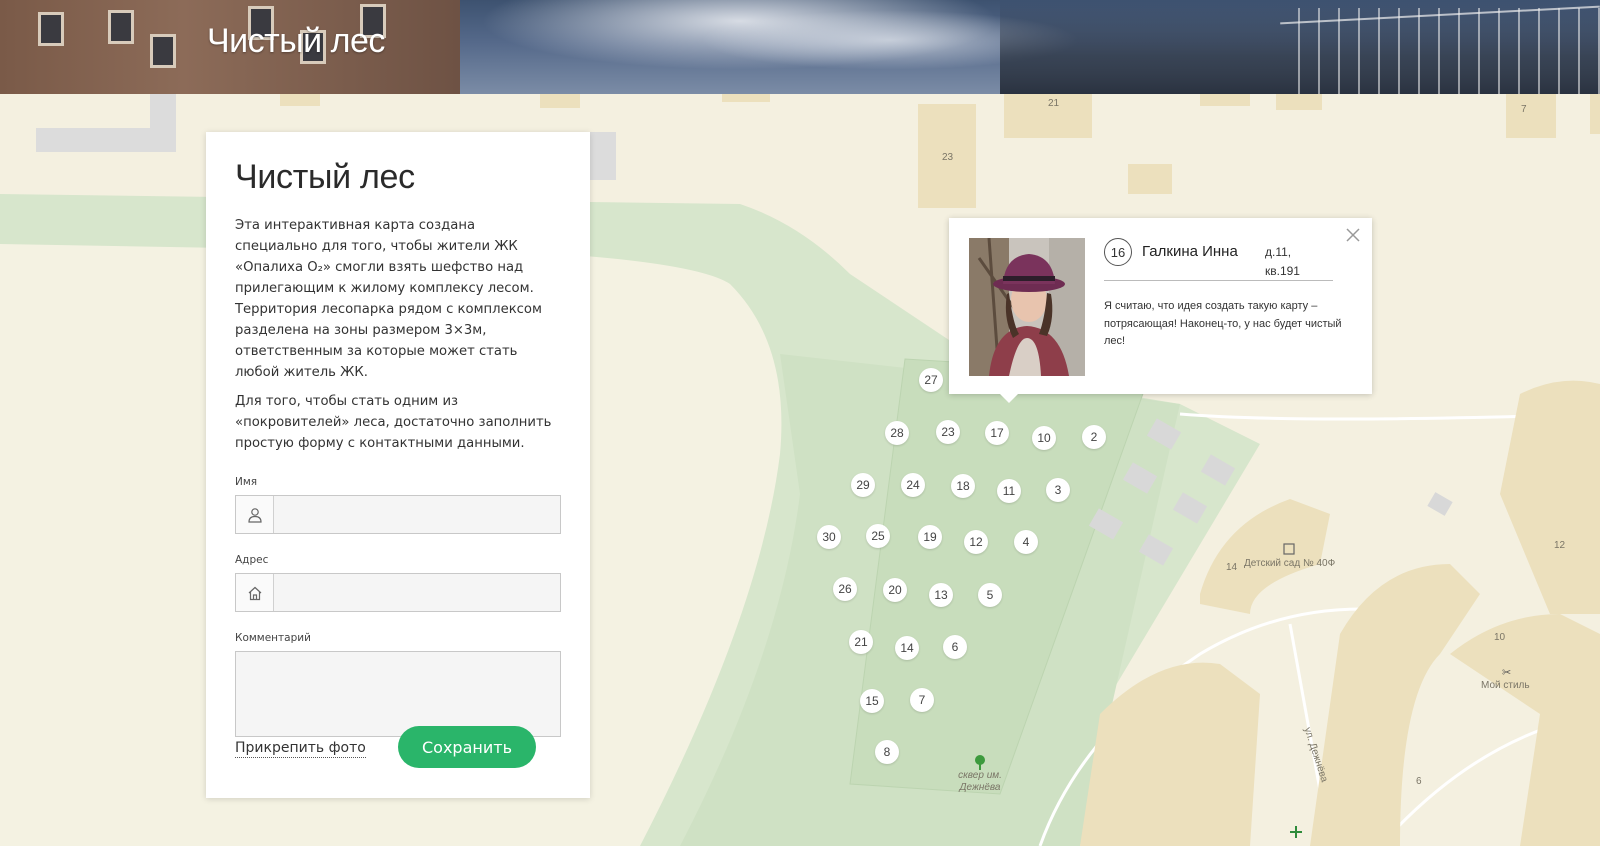 The height and width of the screenshot is (846, 1600). Describe the element at coordinates (907, 648) in the screenshot. I see `plot-marker: 14` at that location.